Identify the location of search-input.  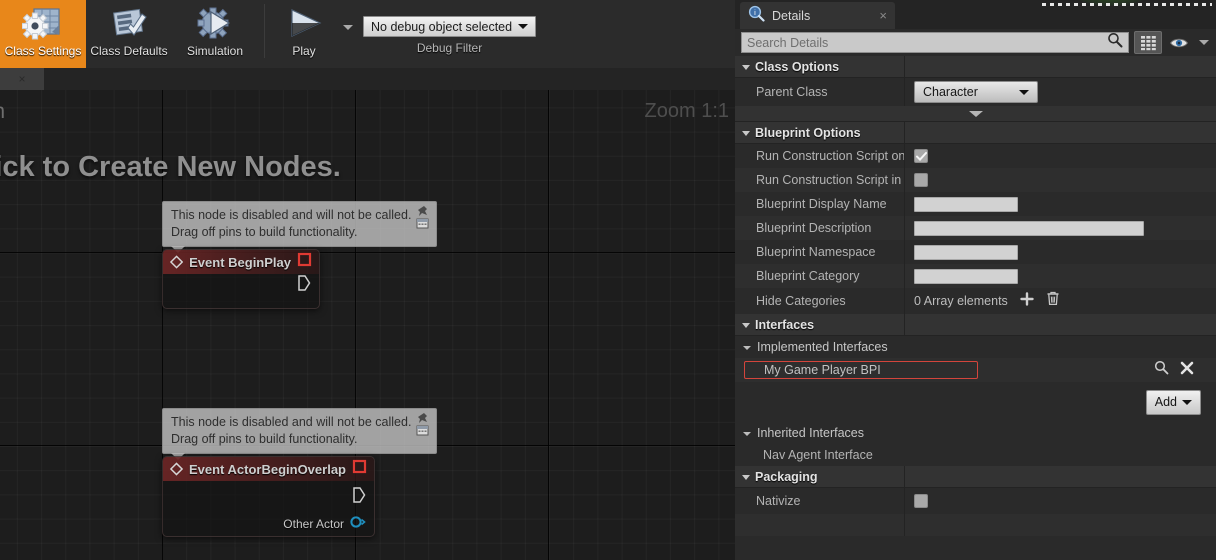
(927, 42).